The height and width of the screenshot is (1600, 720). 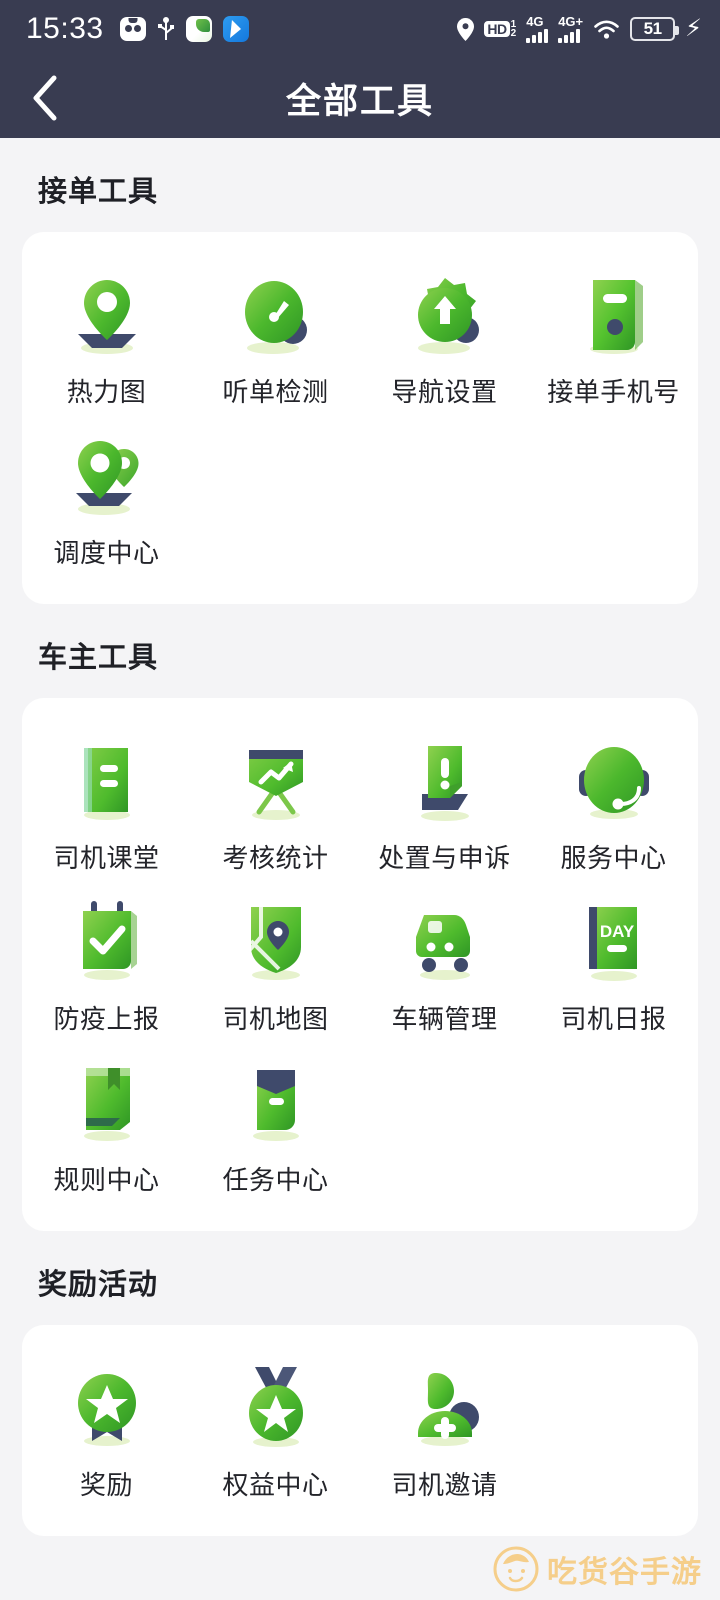 I want to click on tool-tile-reward: 奖励, so click(x=106, y=1431).